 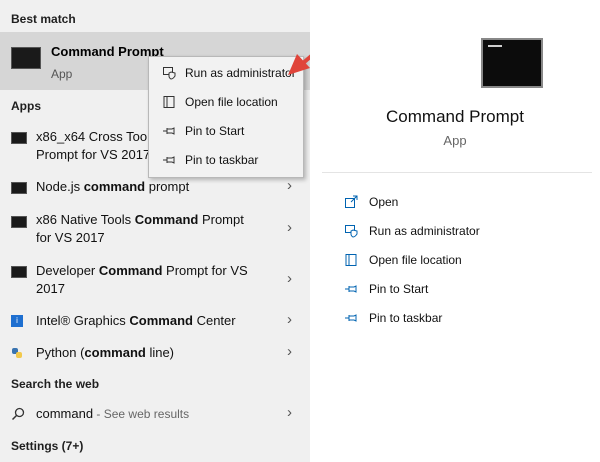 What do you see at coordinates (113, 186) in the screenshot?
I see `list-item-label: Node.js command prompt` at bounding box center [113, 186].